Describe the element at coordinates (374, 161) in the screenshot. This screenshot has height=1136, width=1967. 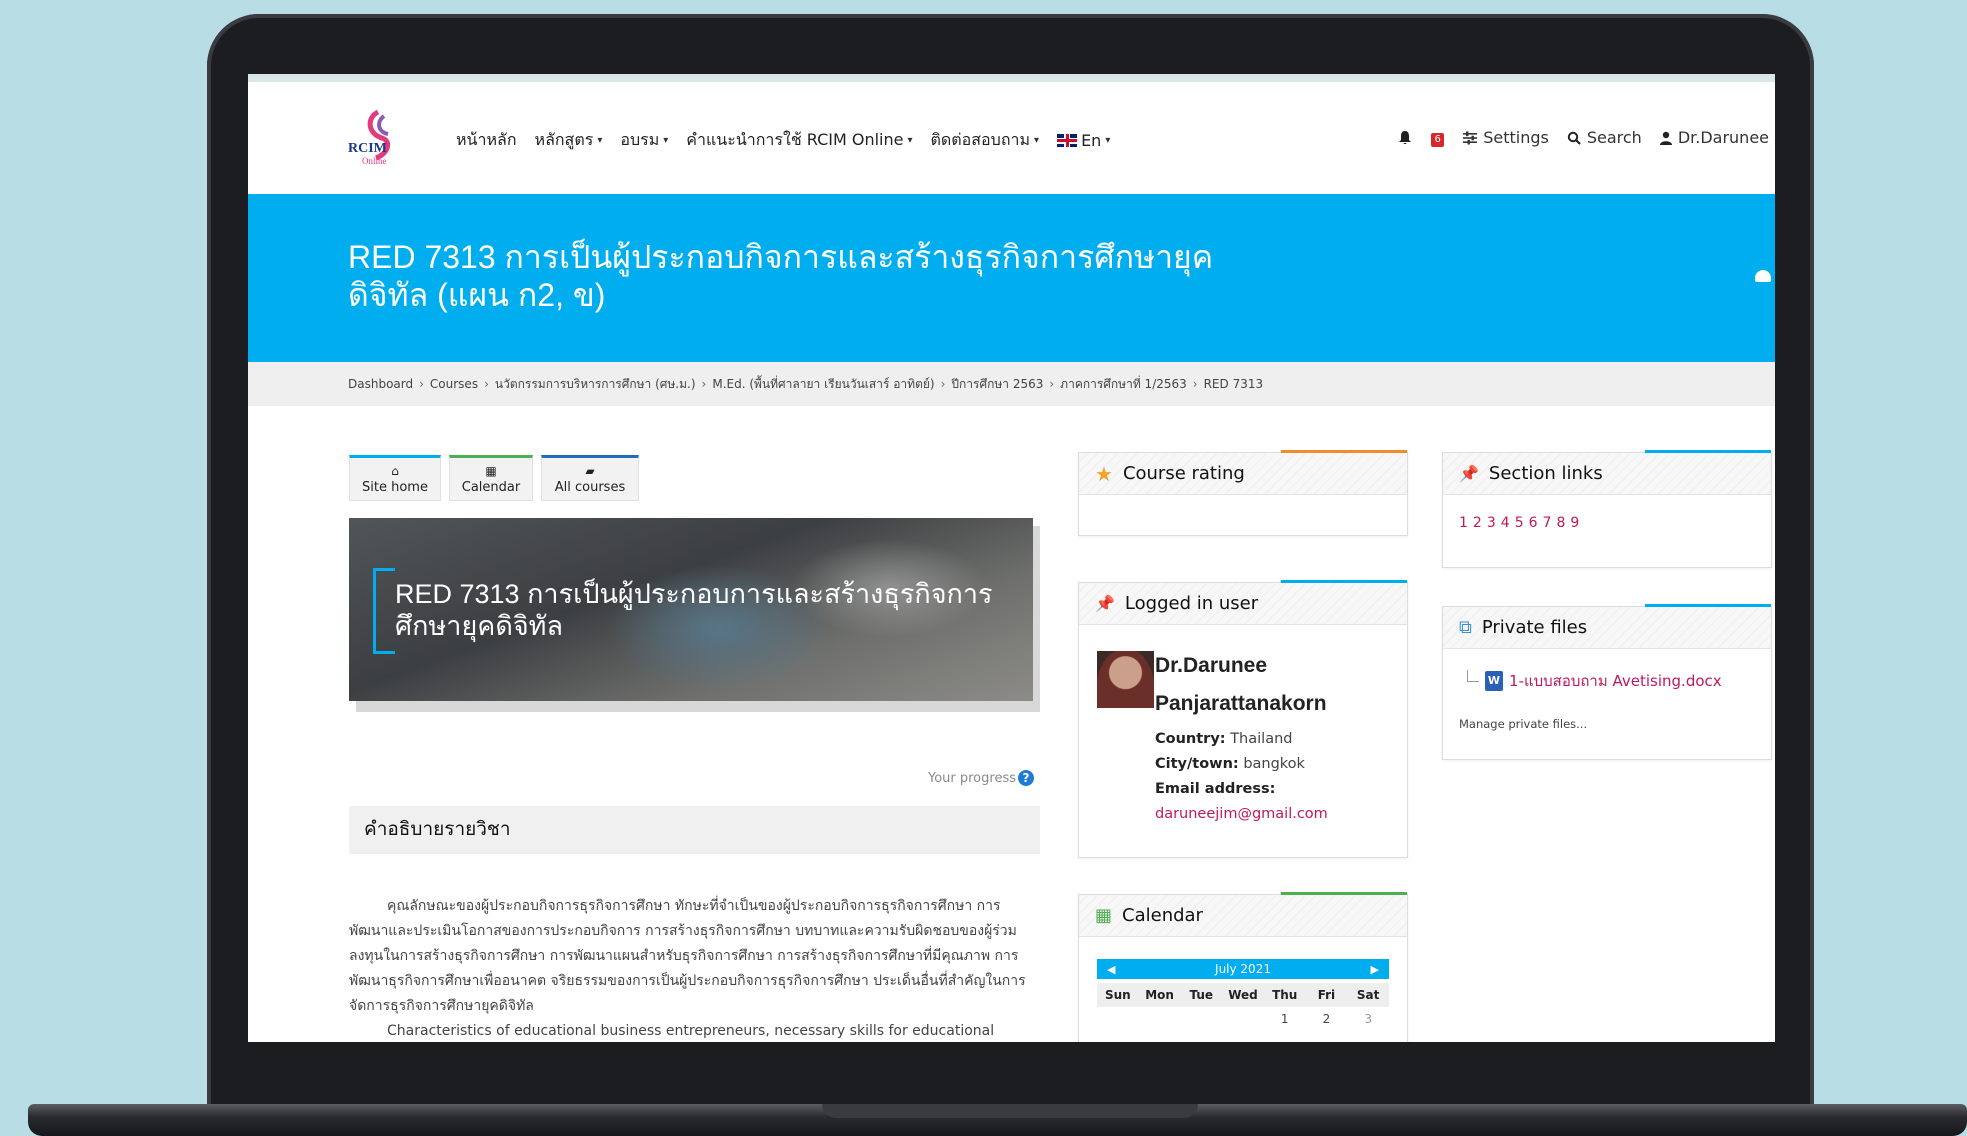
I see `logo-subtext: Online` at that location.